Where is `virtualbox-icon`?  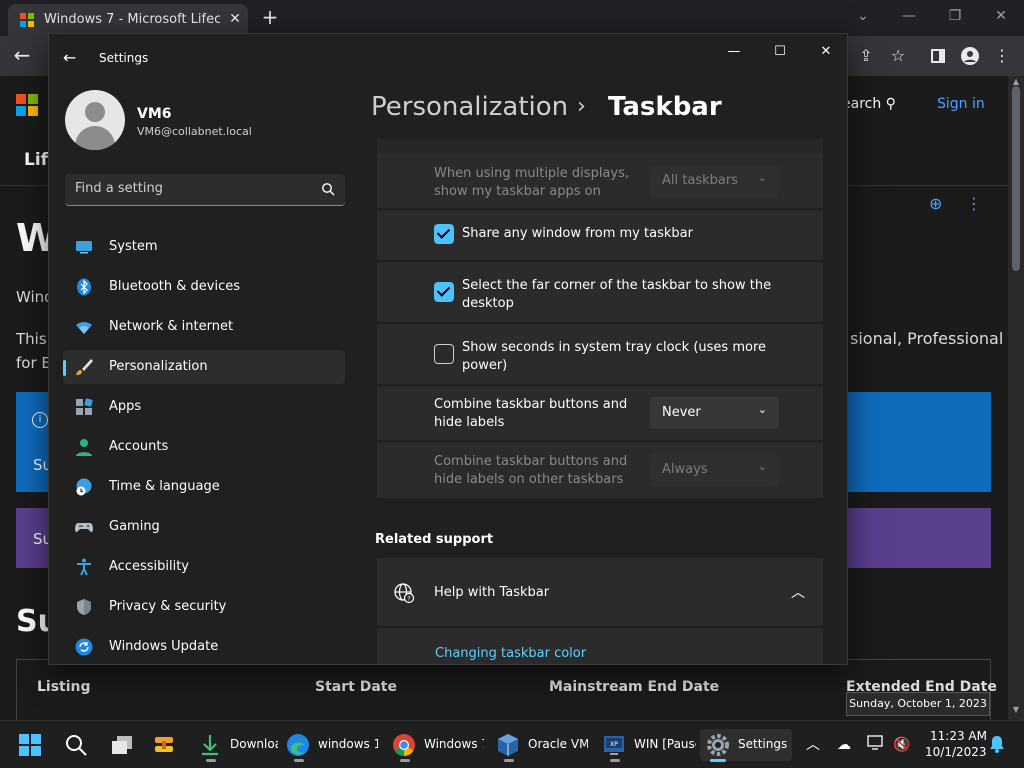 virtualbox-icon is located at coordinates (508, 745).